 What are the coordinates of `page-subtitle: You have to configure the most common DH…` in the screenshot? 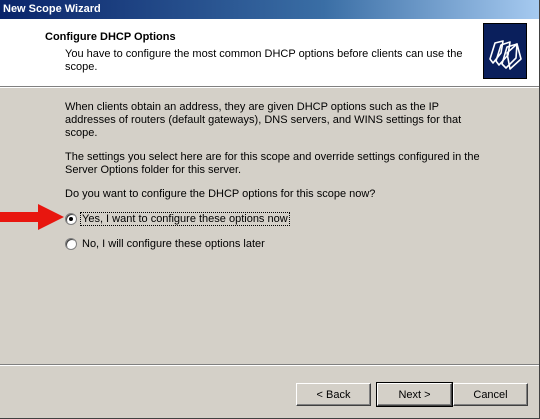 It's located at (264, 60).